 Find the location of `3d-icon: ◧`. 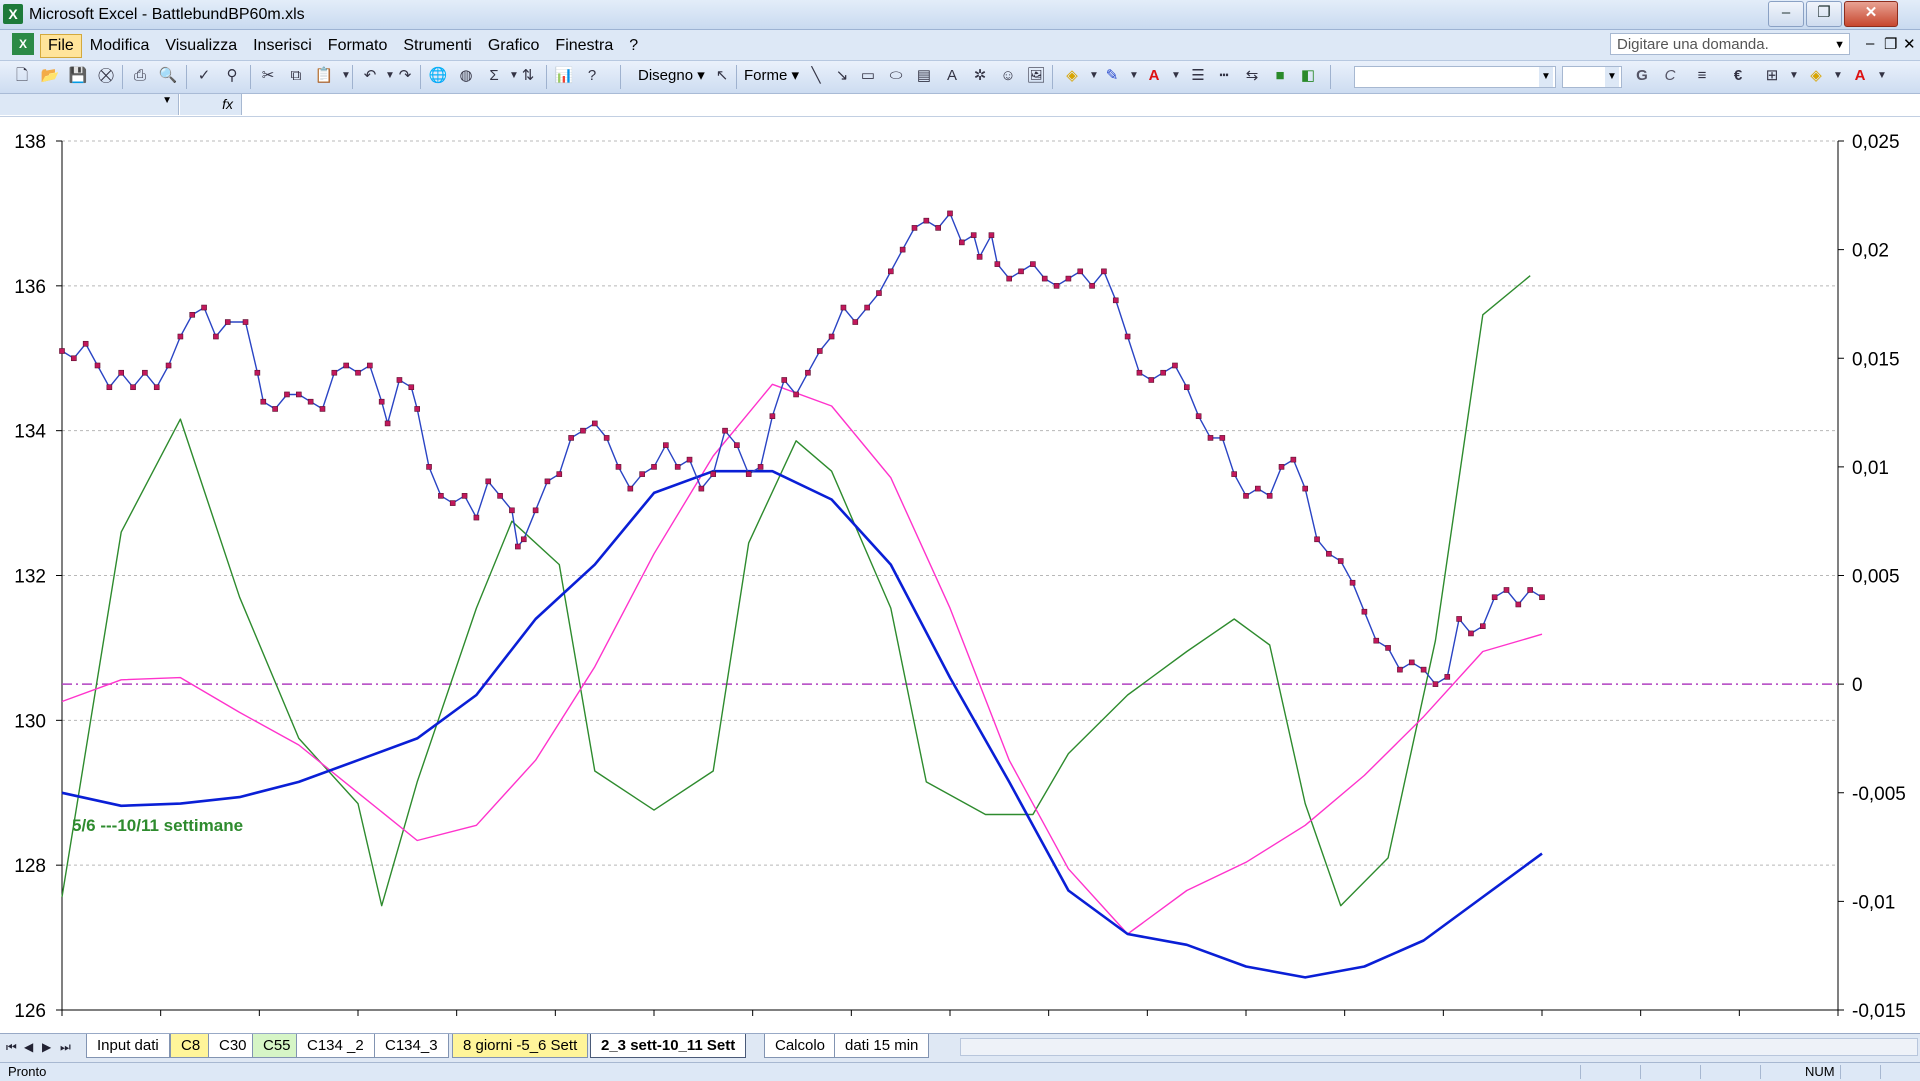

3d-icon: ◧ is located at coordinates (1308, 76).